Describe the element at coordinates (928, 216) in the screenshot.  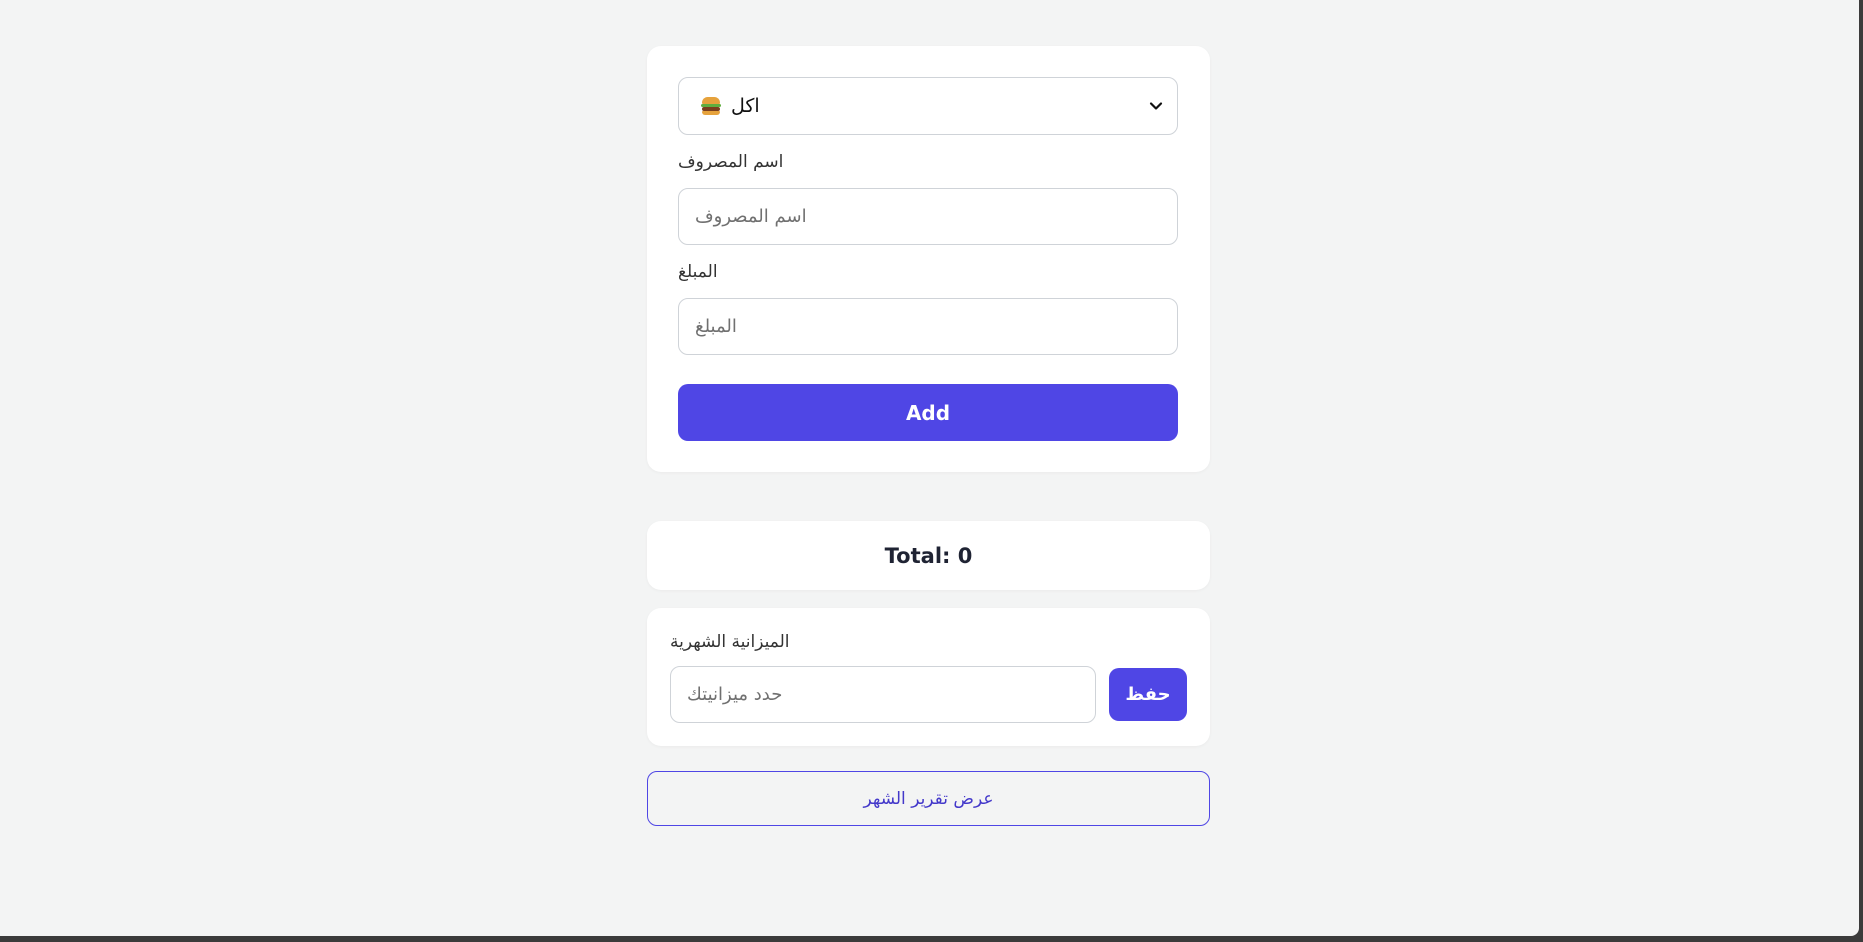
I see `expense-name-input` at that location.